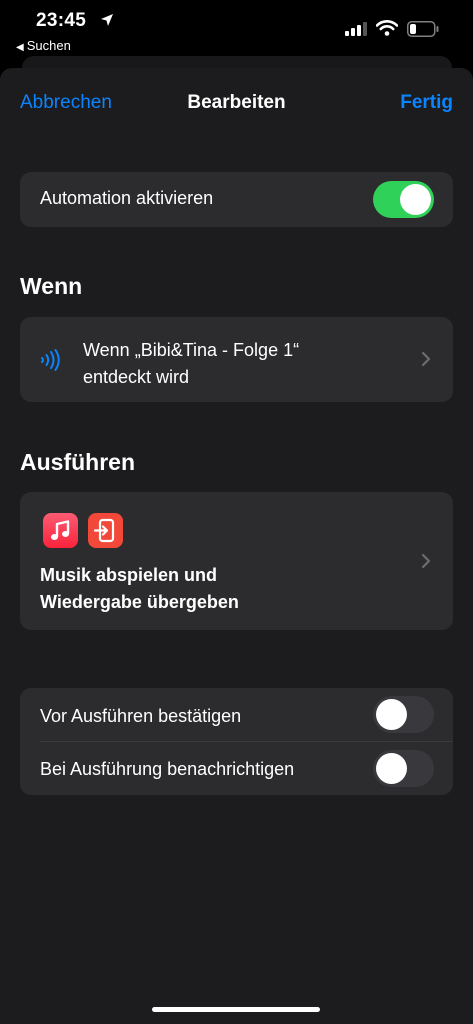 Image resolution: width=473 pixels, height=1024 pixels. I want to click on action-text: Musik abspielen und Wiedergabe übergeben, so click(139, 589).